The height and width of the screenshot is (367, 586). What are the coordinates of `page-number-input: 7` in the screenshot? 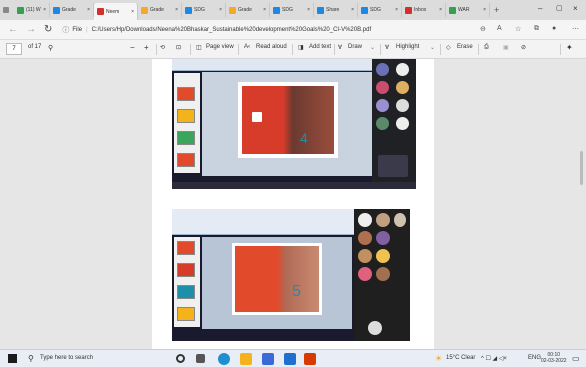 It's located at (14, 49).